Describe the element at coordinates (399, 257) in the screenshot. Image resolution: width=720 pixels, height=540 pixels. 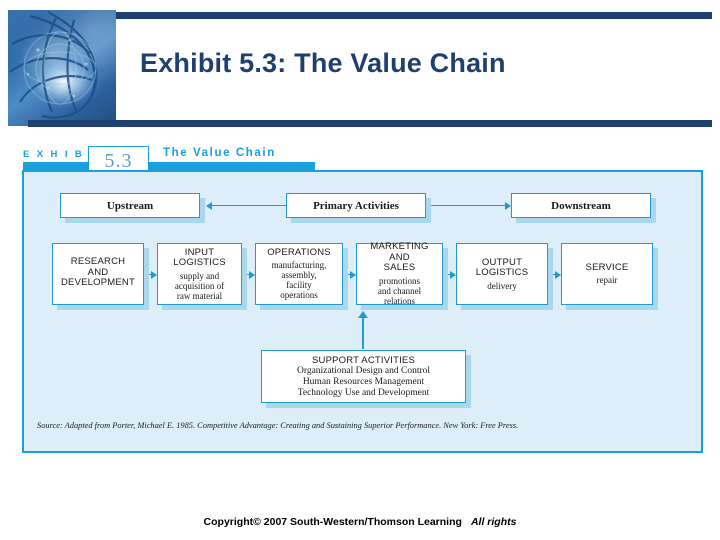
I see `box-caption: MARKETING AND SALES` at that location.